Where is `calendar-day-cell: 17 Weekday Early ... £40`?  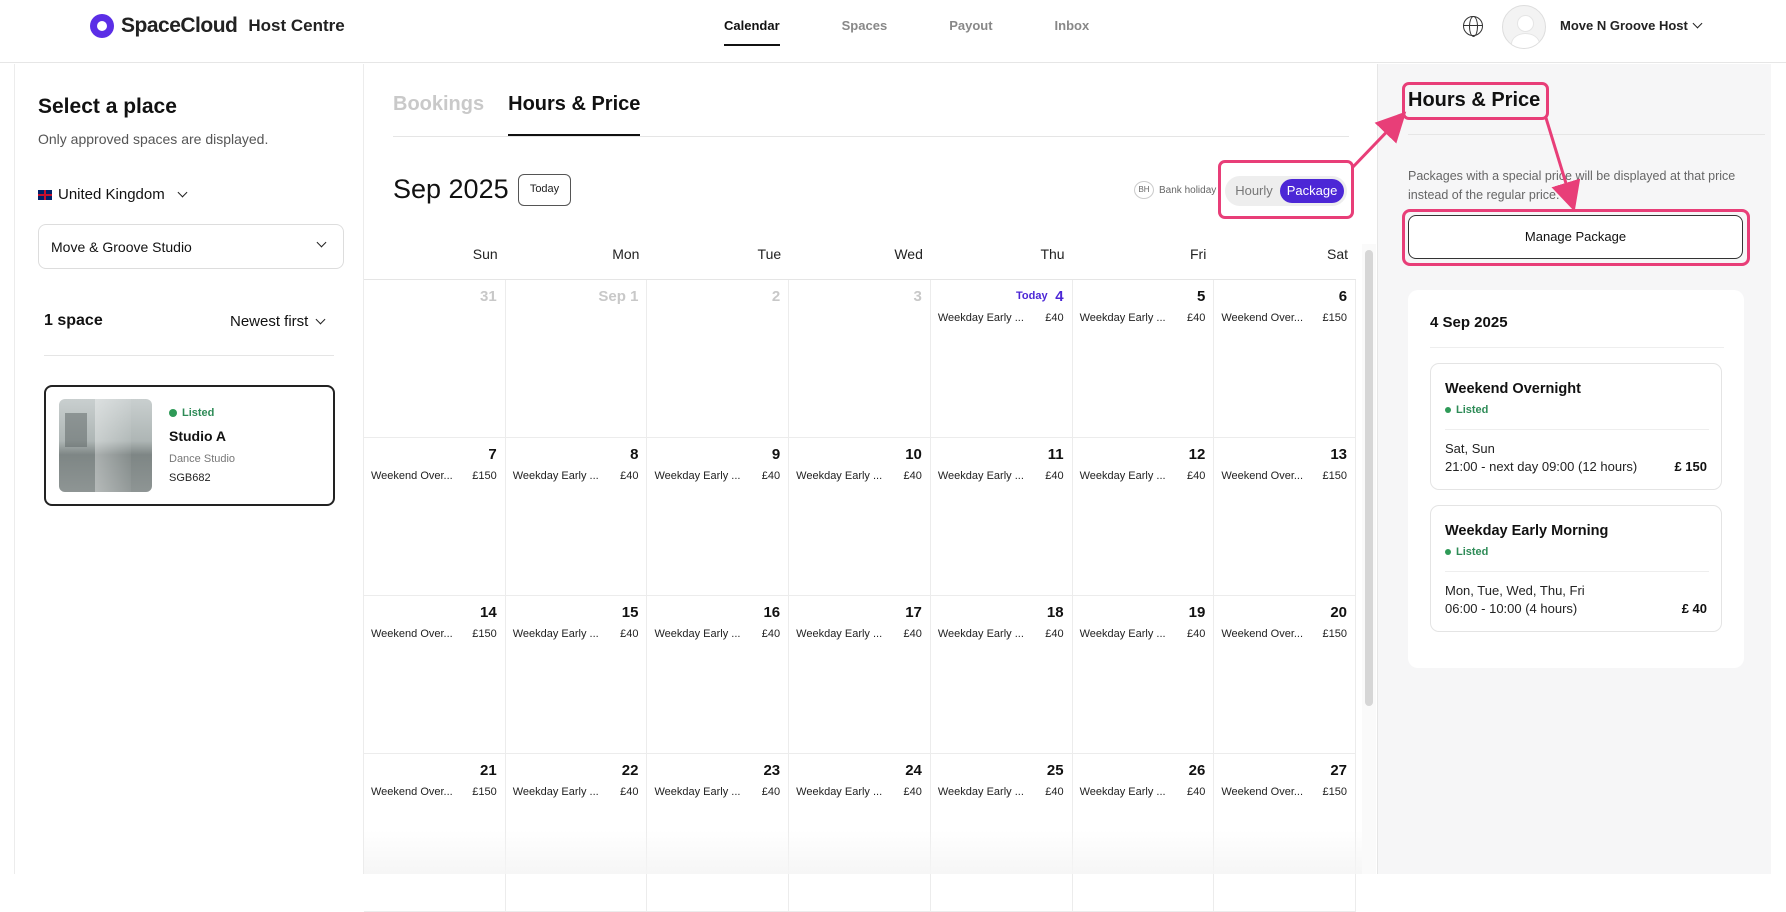
calendar-day-cell: 17 Weekday Early ... £40 is located at coordinates (860, 675).